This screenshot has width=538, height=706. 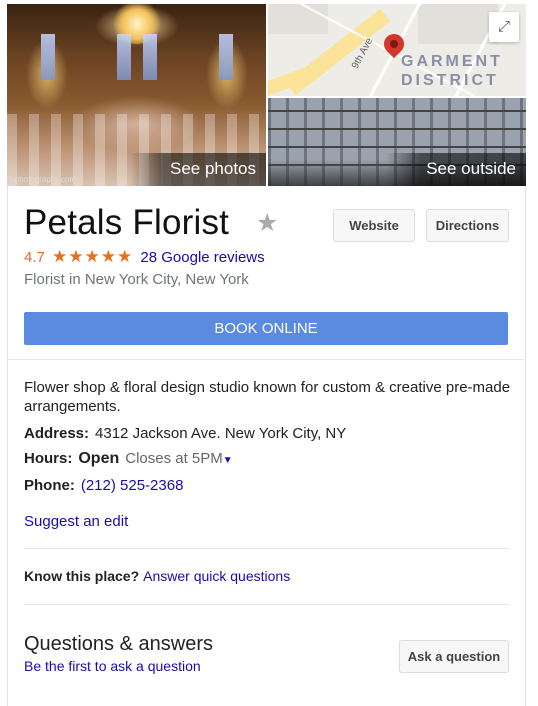 What do you see at coordinates (49, 485) in the screenshot?
I see `phone-label: Phone:` at bounding box center [49, 485].